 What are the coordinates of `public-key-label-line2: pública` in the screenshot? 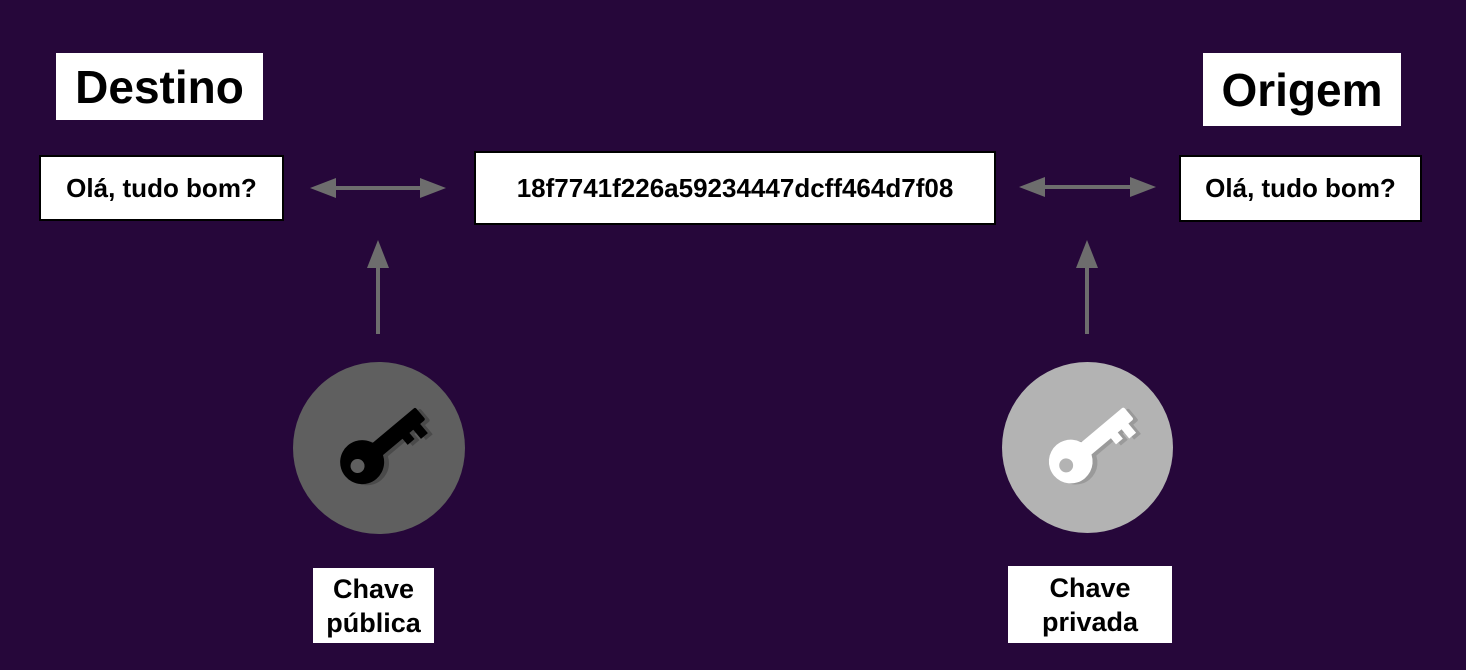 It's located at (373, 622).